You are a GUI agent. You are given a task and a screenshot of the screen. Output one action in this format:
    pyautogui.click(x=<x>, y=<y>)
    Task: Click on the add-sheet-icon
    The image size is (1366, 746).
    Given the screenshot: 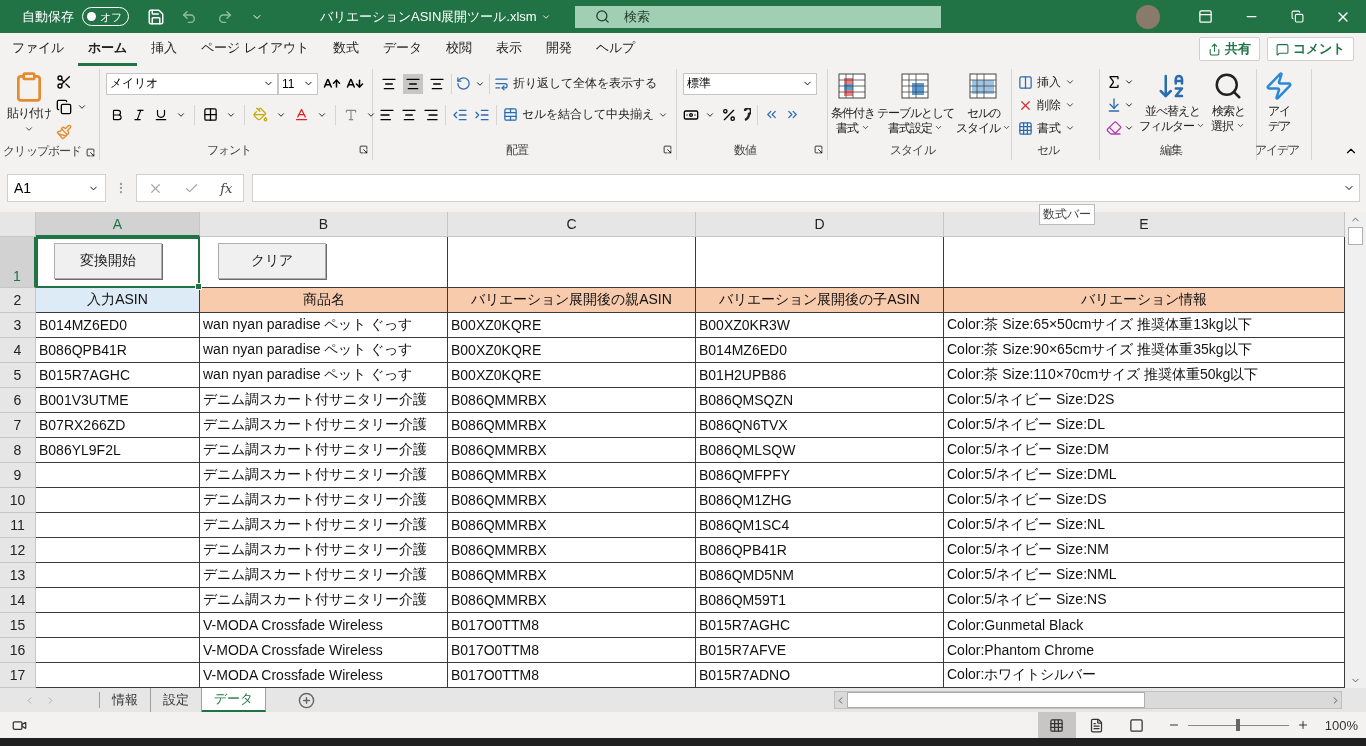 What is the action you would take?
    pyautogui.click(x=306, y=700)
    